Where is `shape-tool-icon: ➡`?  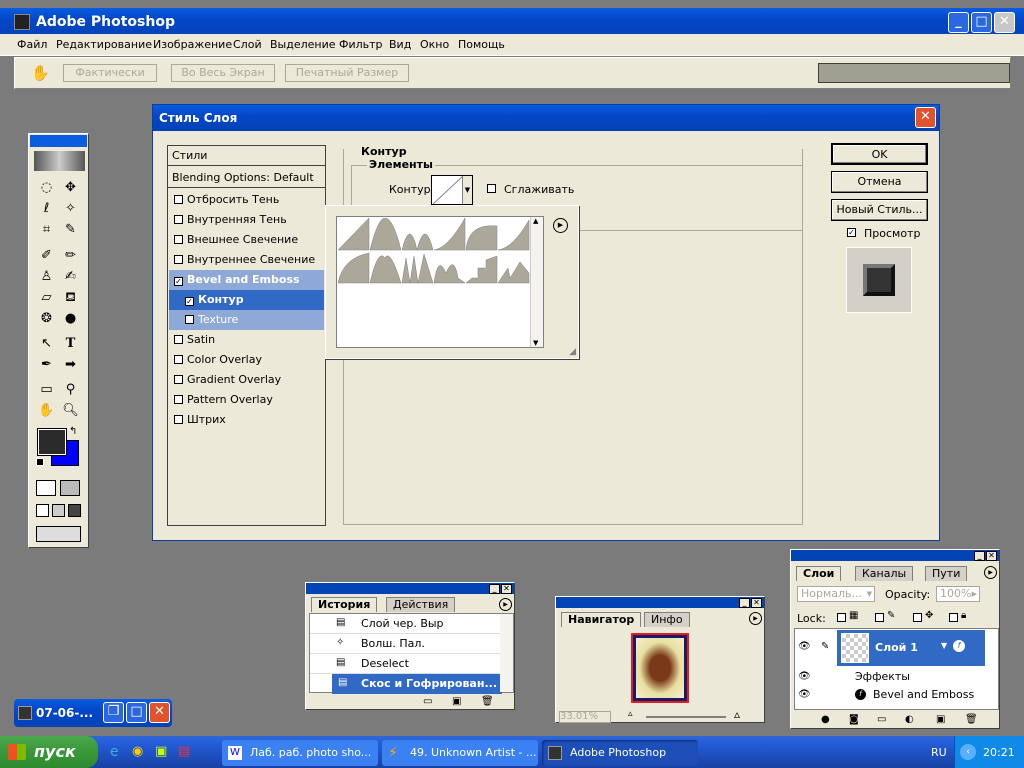 shape-tool-icon: ➡ is located at coordinates (70, 364).